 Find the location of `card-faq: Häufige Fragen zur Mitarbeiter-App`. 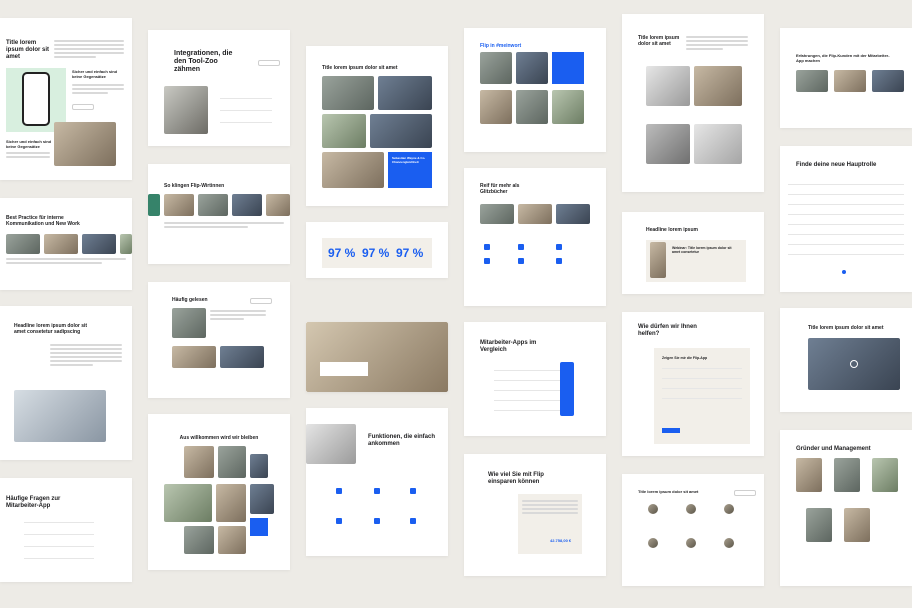

card-faq: Häufige Fragen zur Mitarbeiter-App is located at coordinates (66, 530).